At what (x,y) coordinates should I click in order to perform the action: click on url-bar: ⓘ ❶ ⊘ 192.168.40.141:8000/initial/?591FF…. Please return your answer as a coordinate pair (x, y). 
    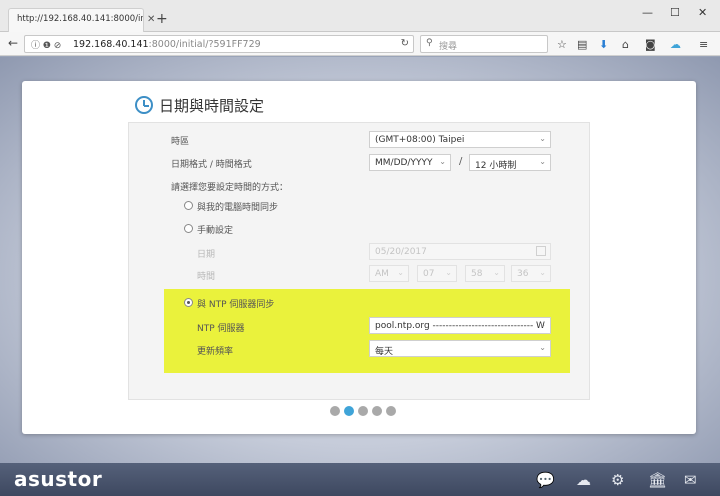
    Looking at the image, I should click on (219, 44).